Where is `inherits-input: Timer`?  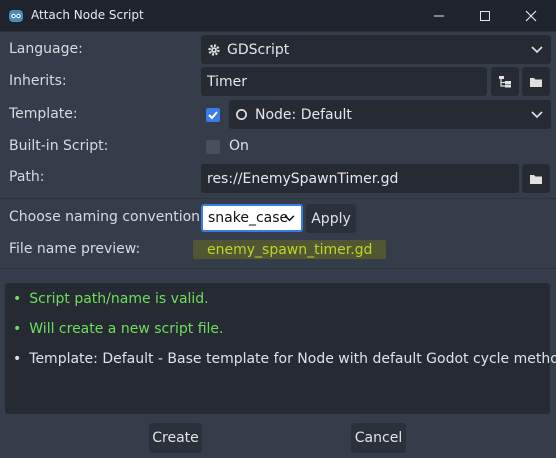
inherits-input: Timer is located at coordinates (344, 81).